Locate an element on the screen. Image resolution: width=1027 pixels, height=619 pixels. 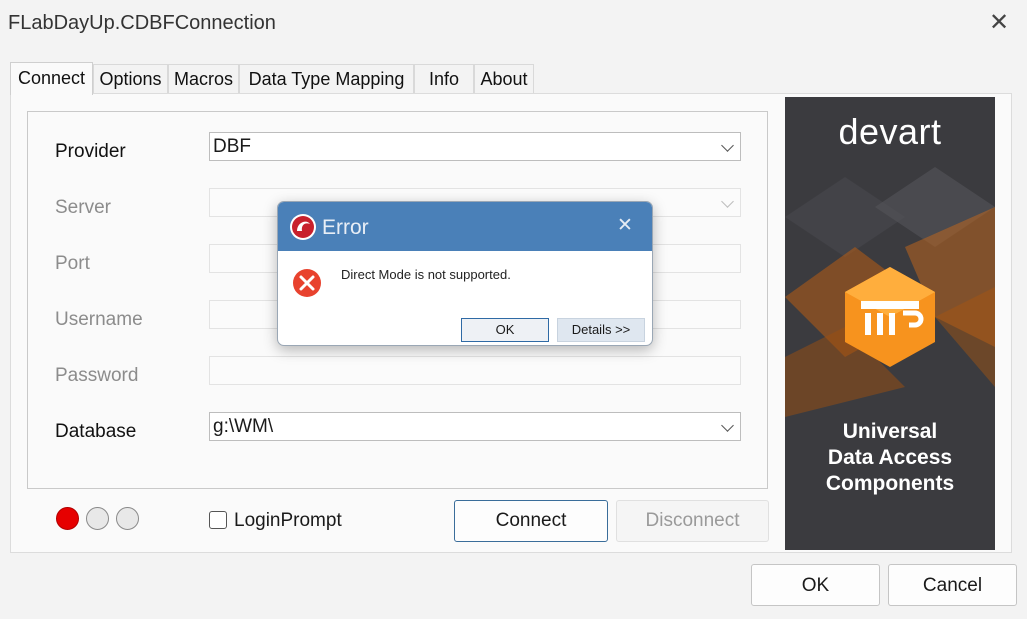
uda-line-2: Data Access is located at coordinates (890, 457).